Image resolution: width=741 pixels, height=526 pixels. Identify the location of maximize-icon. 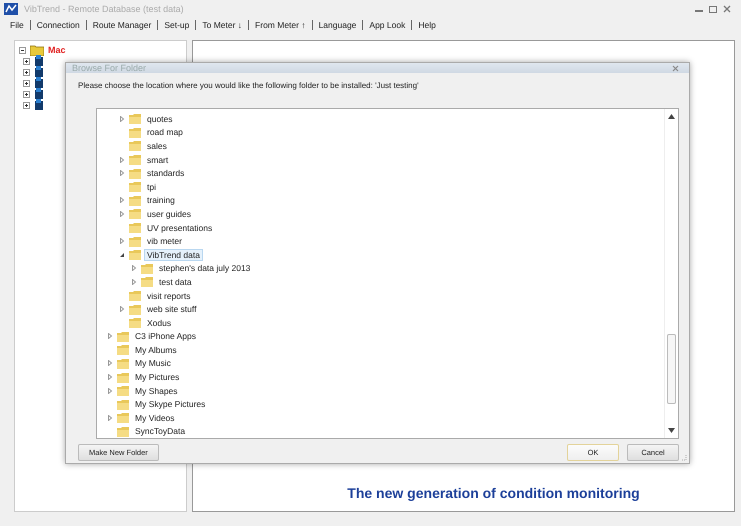
(713, 9).